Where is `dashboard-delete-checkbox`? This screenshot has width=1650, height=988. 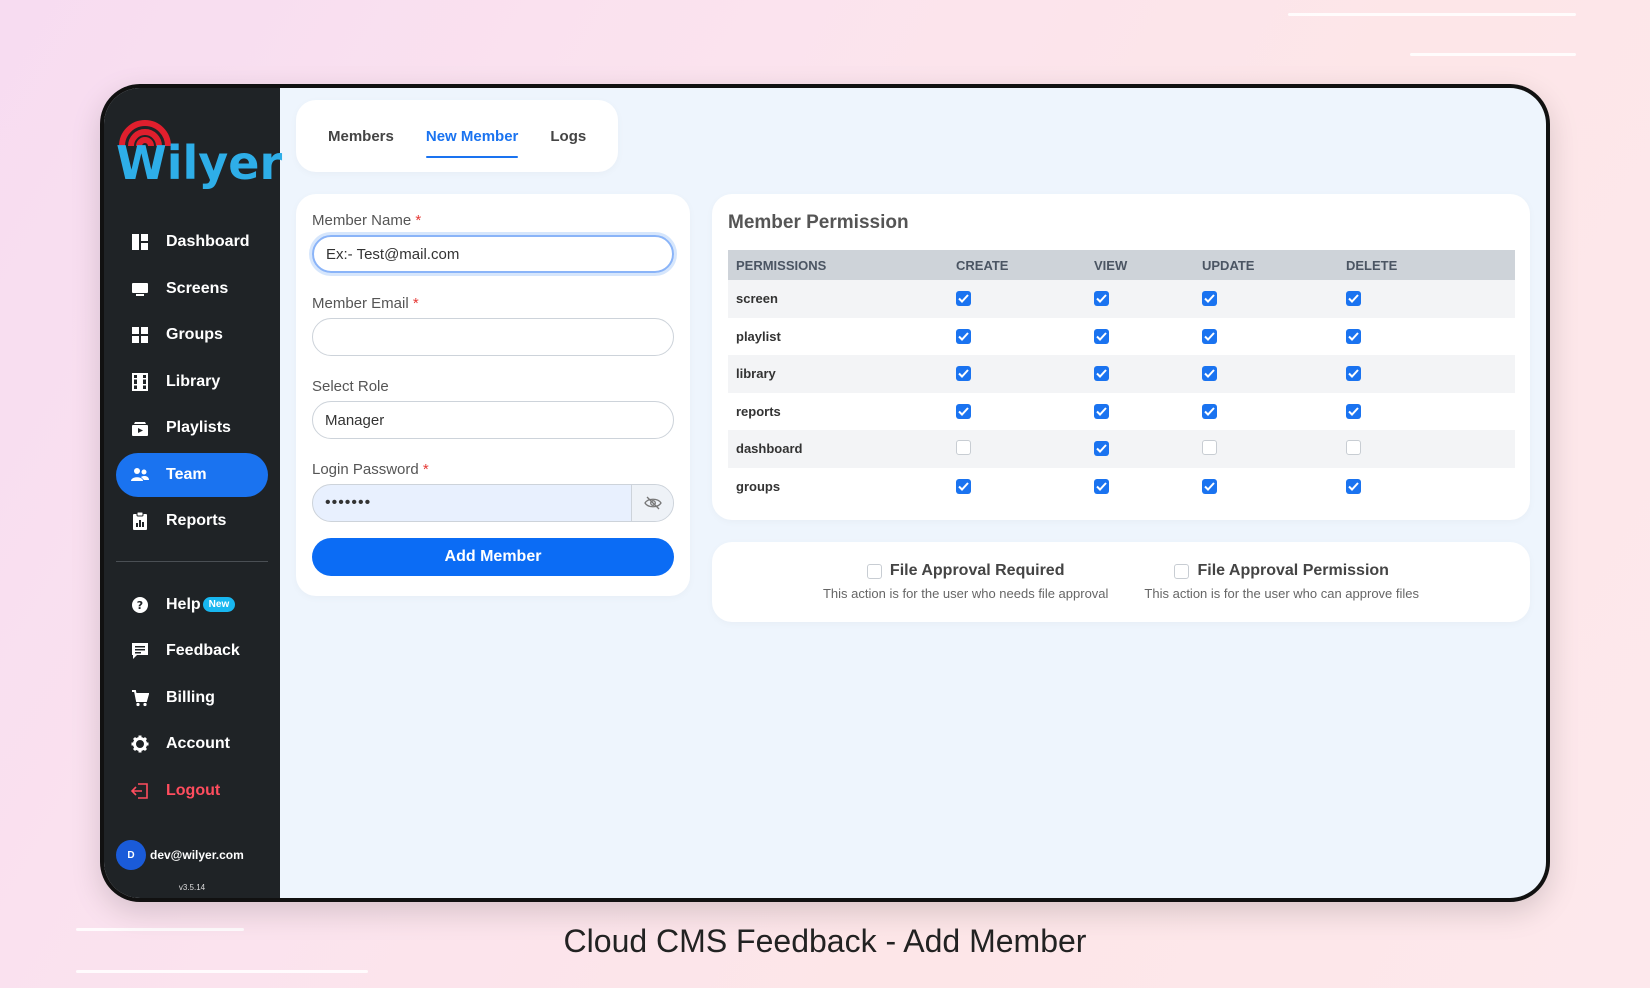 dashboard-delete-checkbox is located at coordinates (1353, 447).